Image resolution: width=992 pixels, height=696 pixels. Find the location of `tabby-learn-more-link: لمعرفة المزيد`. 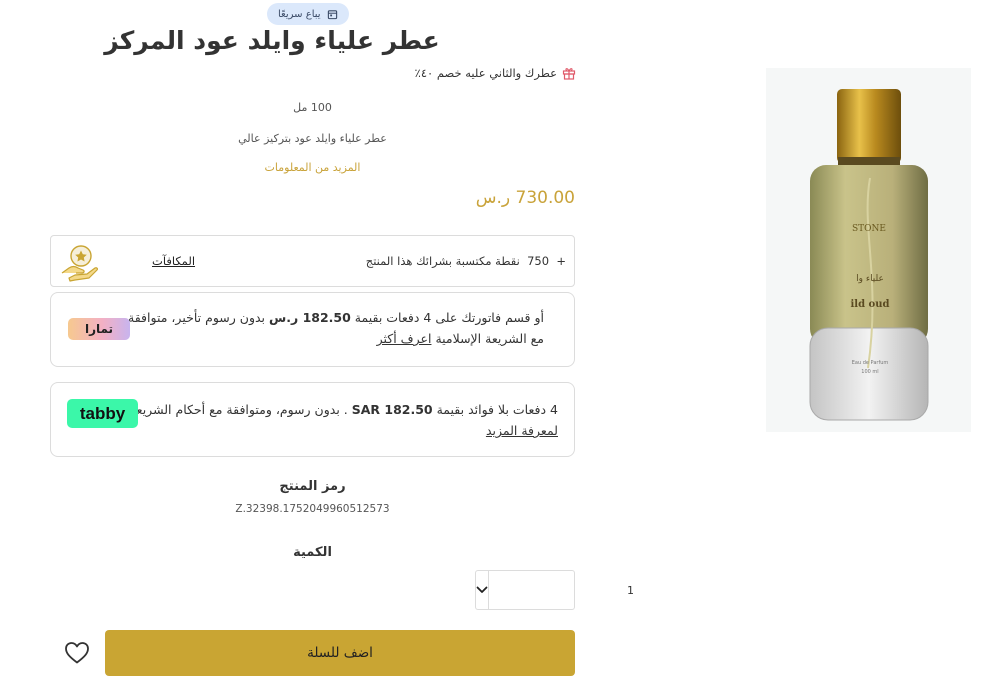

tabby-learn-more-link: لمعرفة المزيد is located at coordinates (522, 430).